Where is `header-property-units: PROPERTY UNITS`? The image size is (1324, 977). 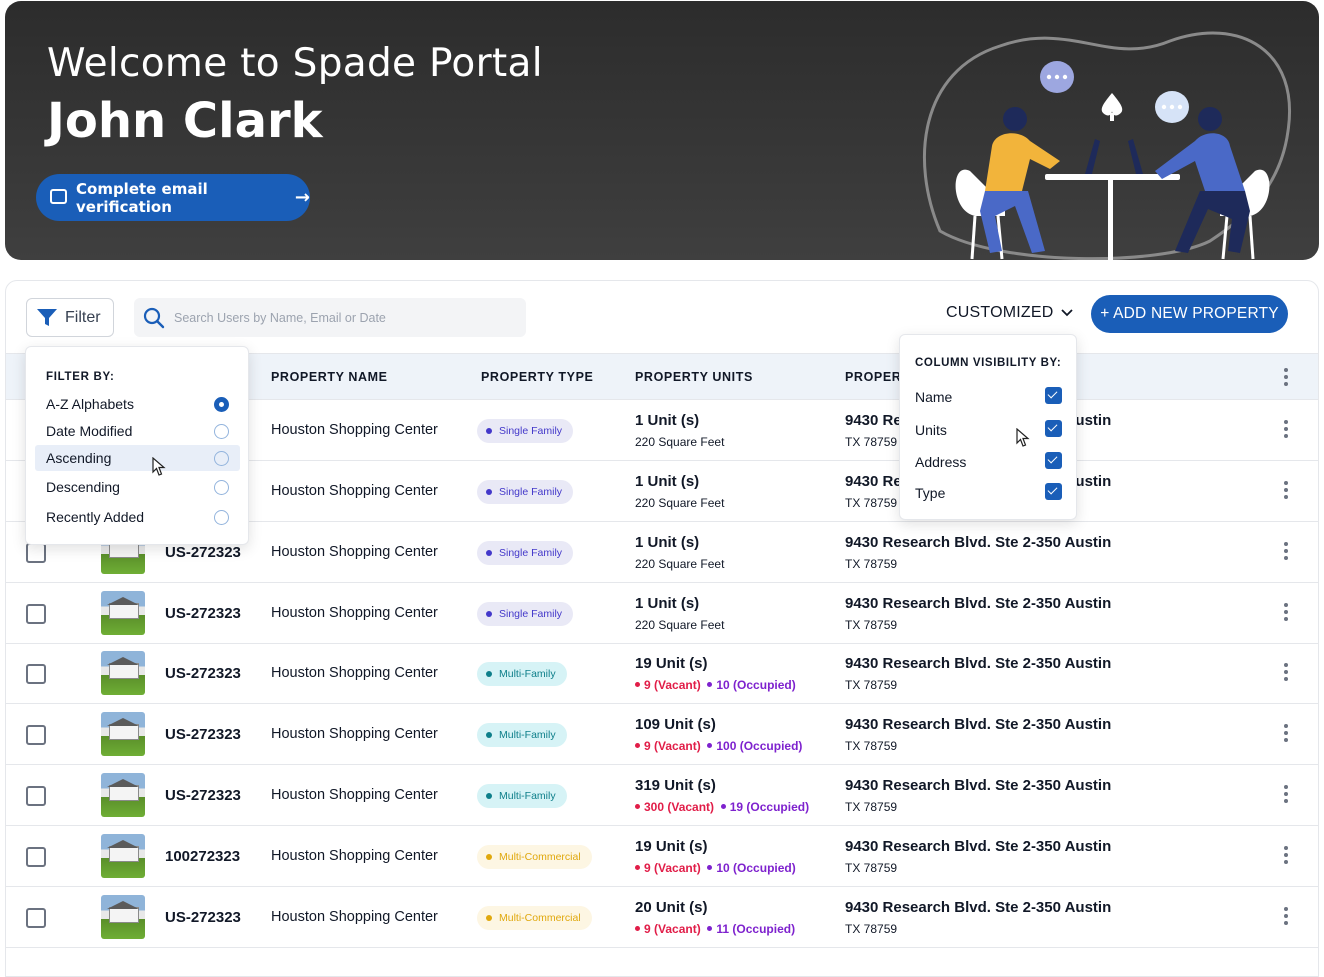 header-property-units: PROPERTY UNITS is located at coordinates (694, 377).